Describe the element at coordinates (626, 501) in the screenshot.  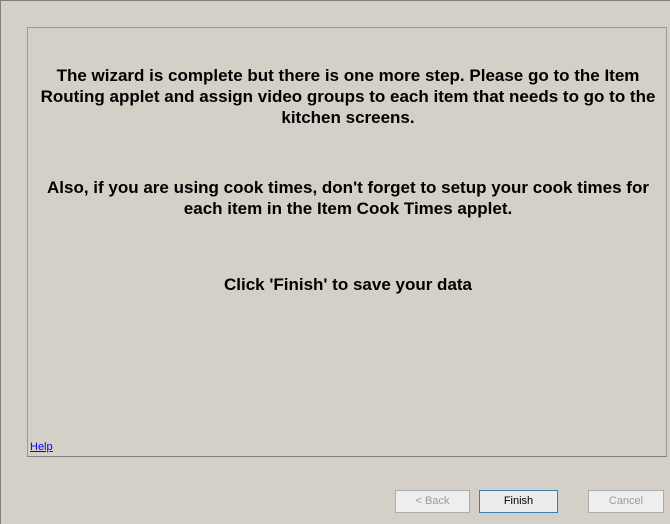
I see `cancel-button: Cancel` at that location.